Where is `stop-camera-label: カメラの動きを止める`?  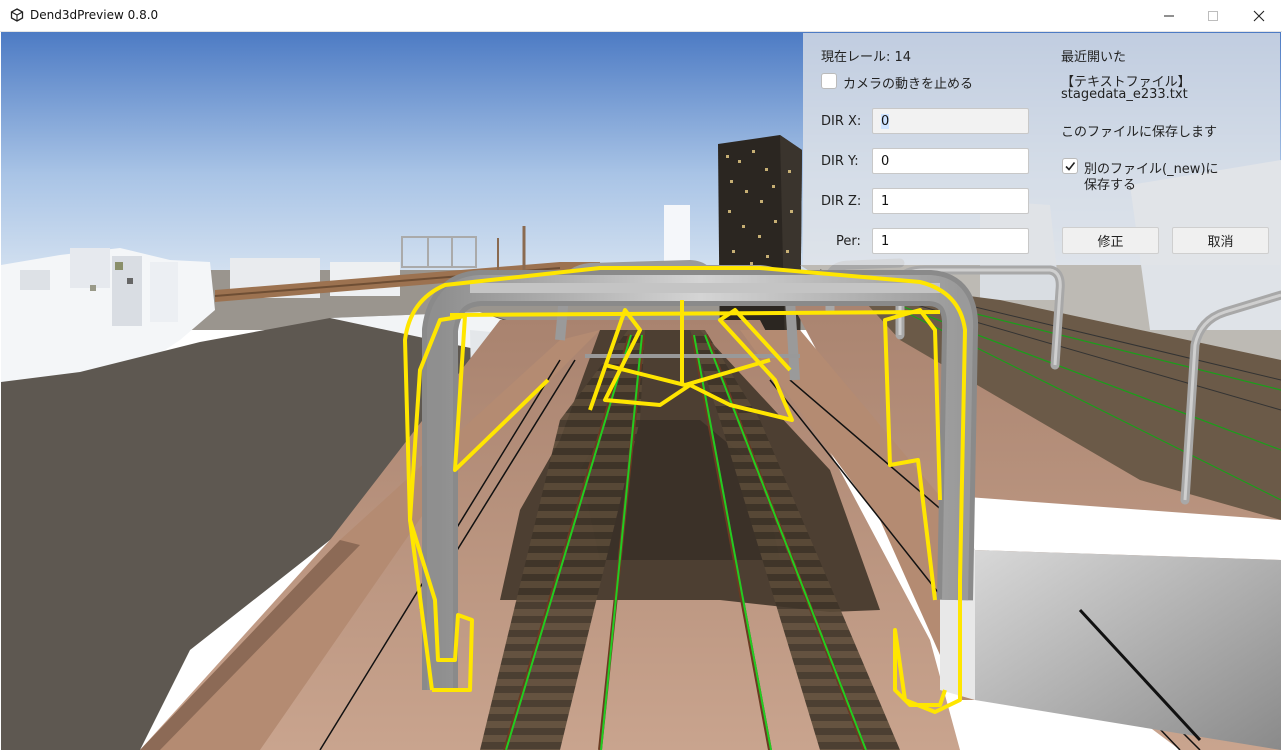 stop-camera-label: カメラの動きを止める is located at coordinates (908, 84).